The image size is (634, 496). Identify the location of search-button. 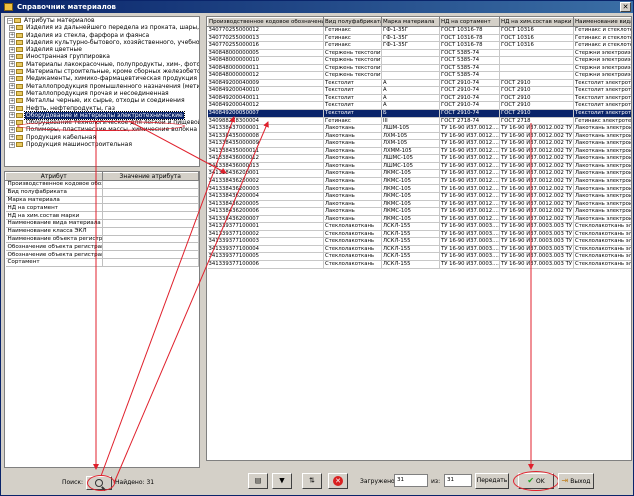
(99, 483).